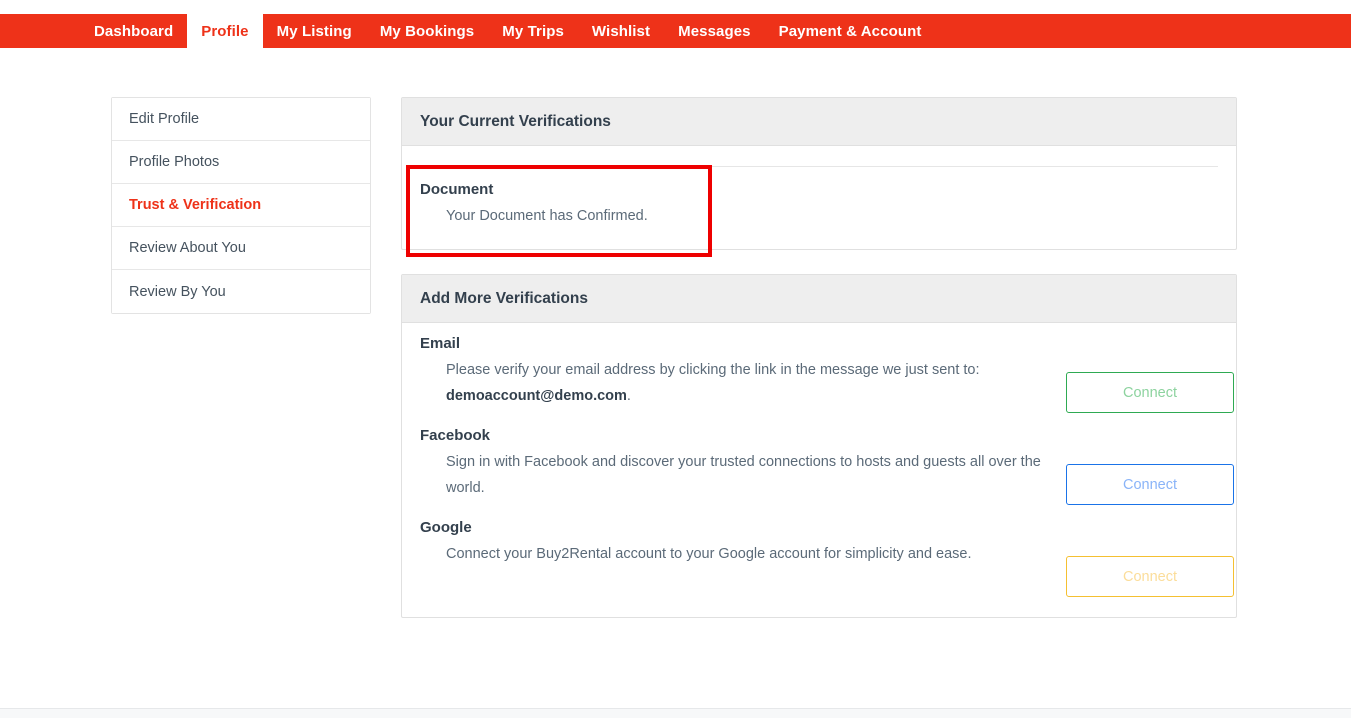 The height and width of the screenshot is (718, 1351). What do you see at coordinates (440, 344) in the screenshot?
I see `email-title: Email` at bounding box center [440, 344].